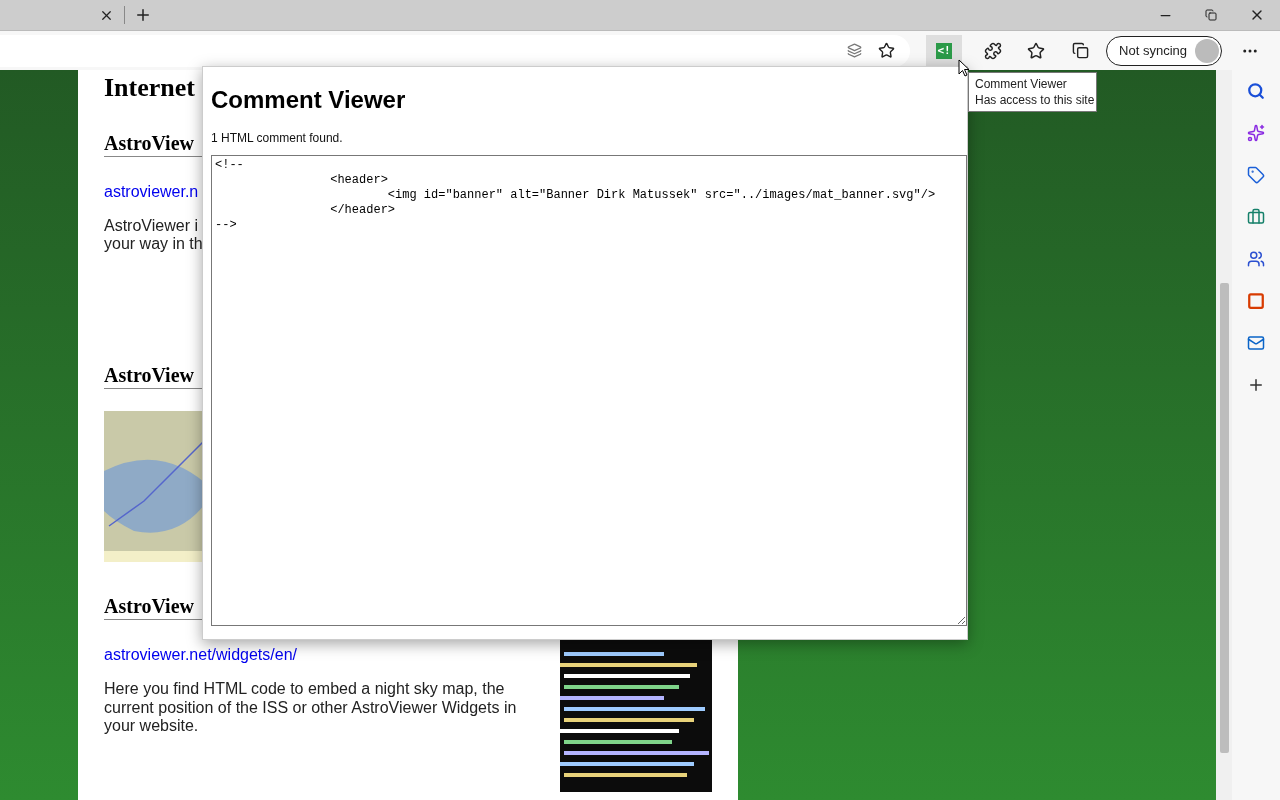 This screenshot has width=1280, height=800. Describe the element at coordinates (311, 708) in the screenshot. I see `paragraph: Here you find HTML code to embed a night sky map, the current position of the ISS or other AstroViewer Widgets in your website.` at that location.